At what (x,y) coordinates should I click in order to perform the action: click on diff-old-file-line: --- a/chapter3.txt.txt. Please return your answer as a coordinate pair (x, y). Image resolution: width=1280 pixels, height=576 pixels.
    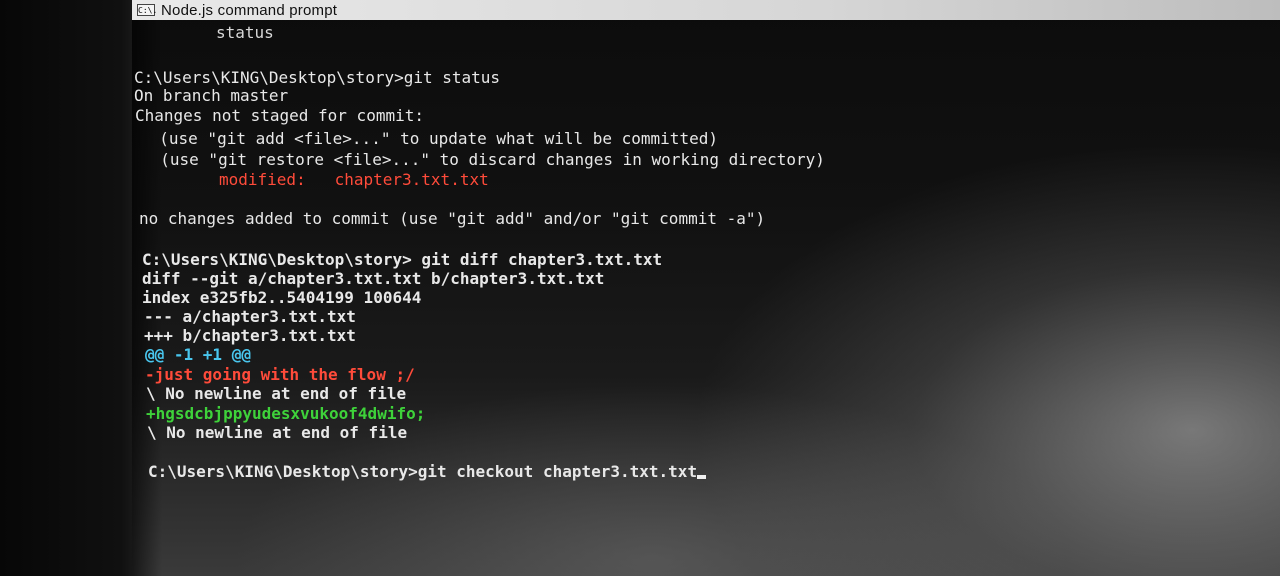
    Looking at the image, I should click on (250, 316).